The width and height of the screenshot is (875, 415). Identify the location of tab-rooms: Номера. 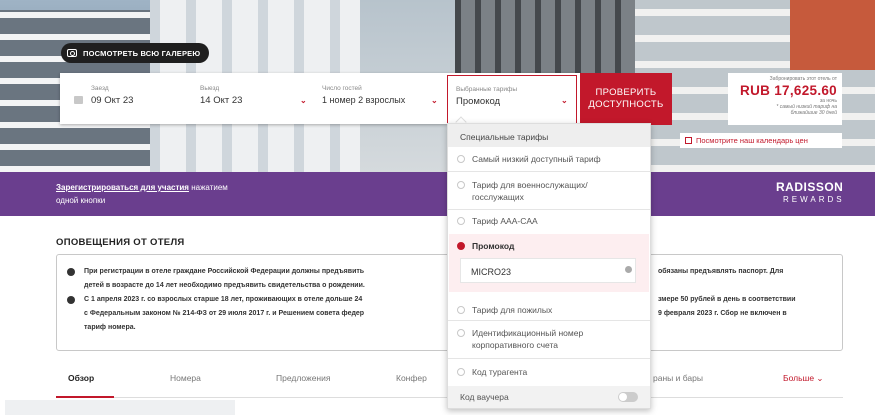
(185, 378).